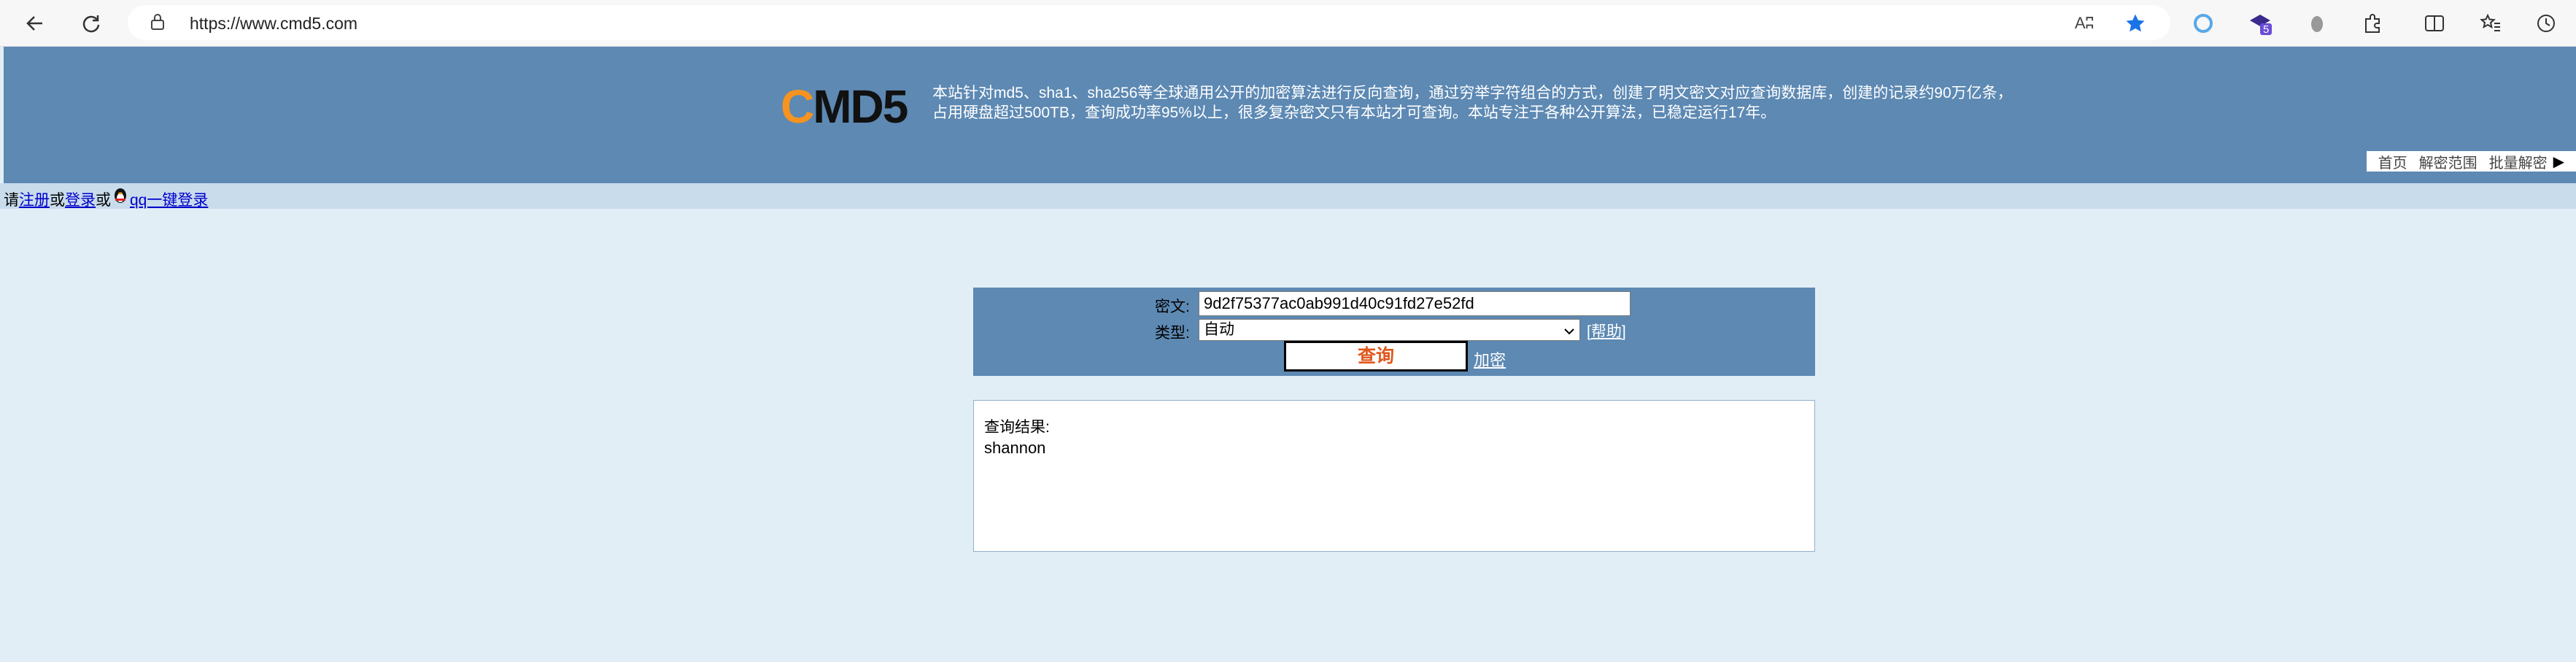 The width and height of the screenshot is (2576, 662). Describe the element at coordinates (2135, 23) in the screenshot. I see `star-icon` at that location.